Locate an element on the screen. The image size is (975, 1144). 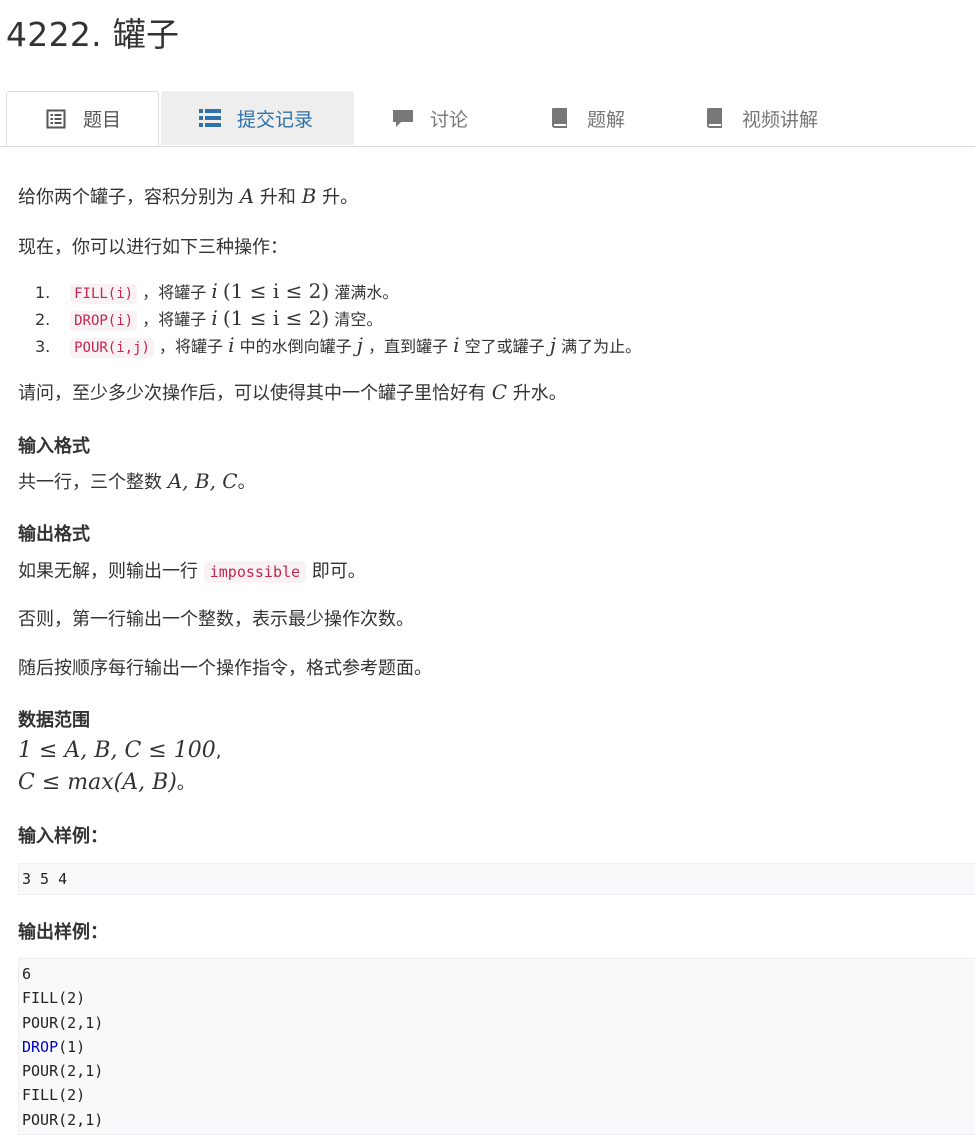
math-var: C is located at coordinates (499, 392).